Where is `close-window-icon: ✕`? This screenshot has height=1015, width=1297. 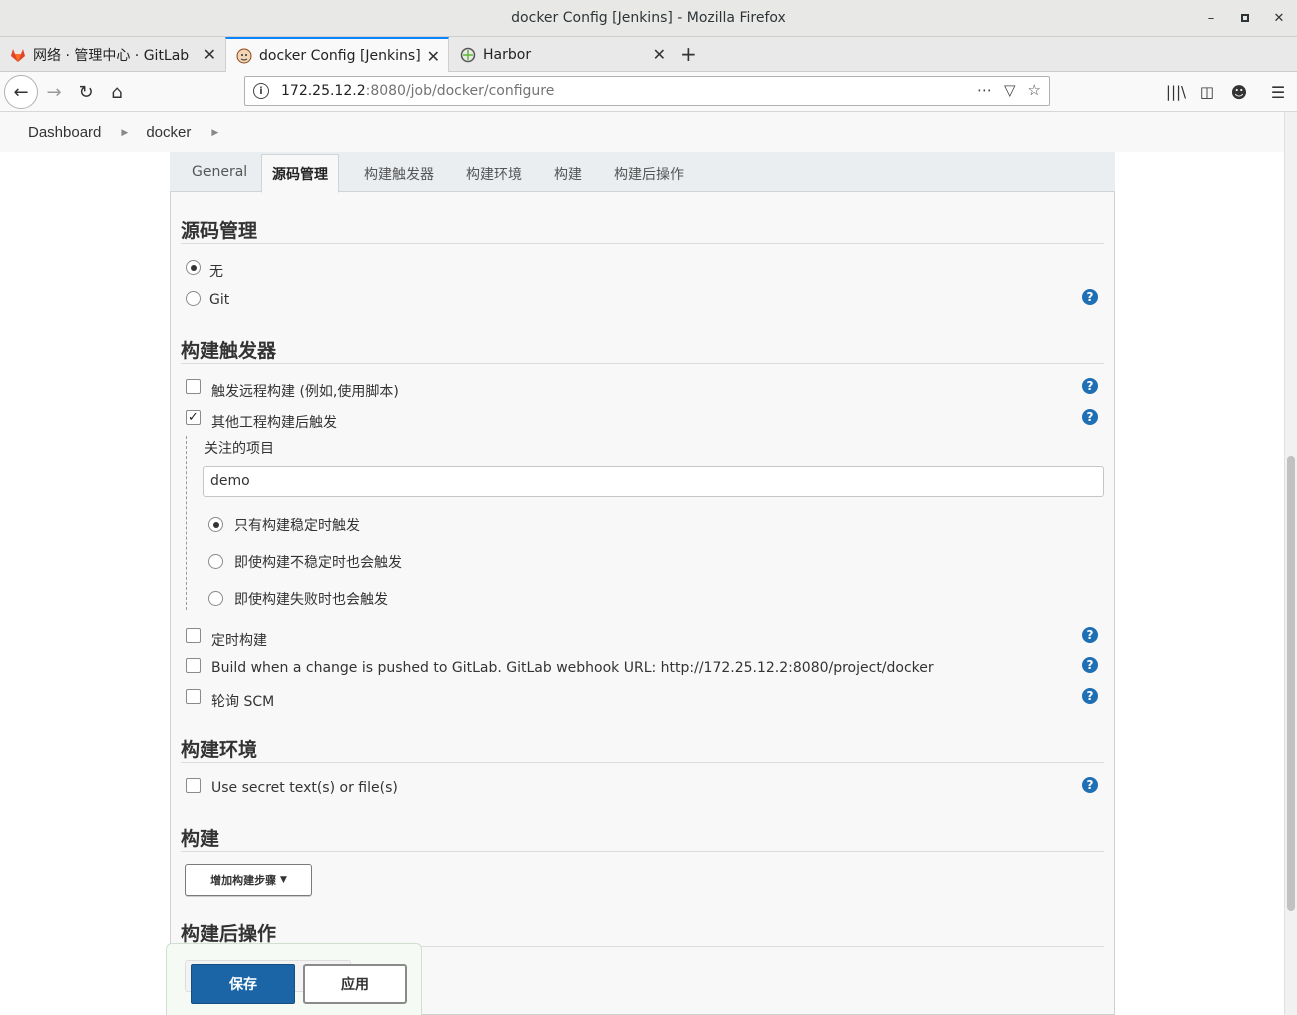
close-window-icon: ✕ is located at coordinates (1279, 18).